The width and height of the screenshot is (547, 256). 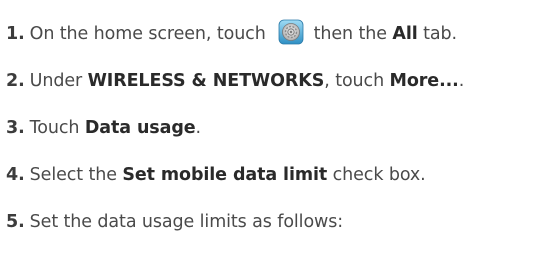 I want to click on section-name: WIRELESS & NETWORKS, so click(x=206, y=81).